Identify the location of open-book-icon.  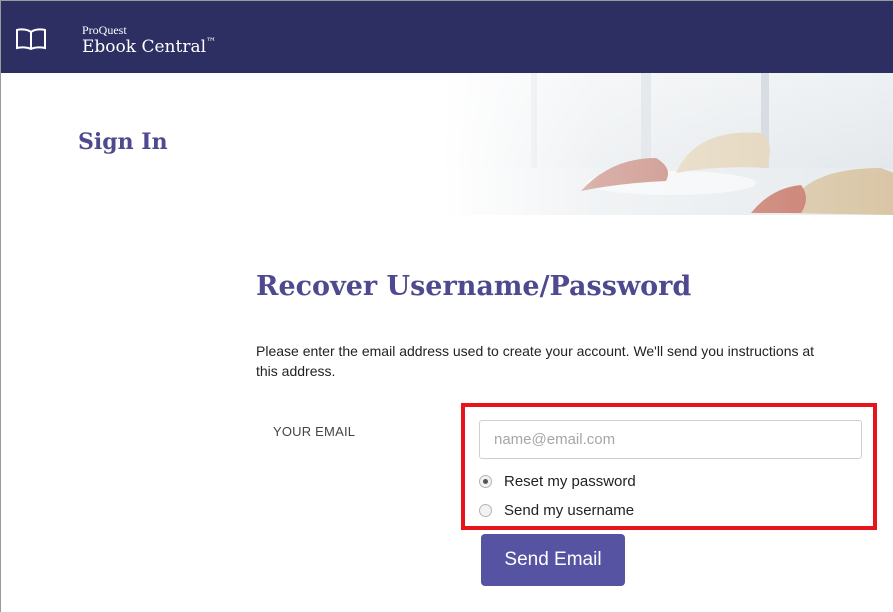
(31, 39).